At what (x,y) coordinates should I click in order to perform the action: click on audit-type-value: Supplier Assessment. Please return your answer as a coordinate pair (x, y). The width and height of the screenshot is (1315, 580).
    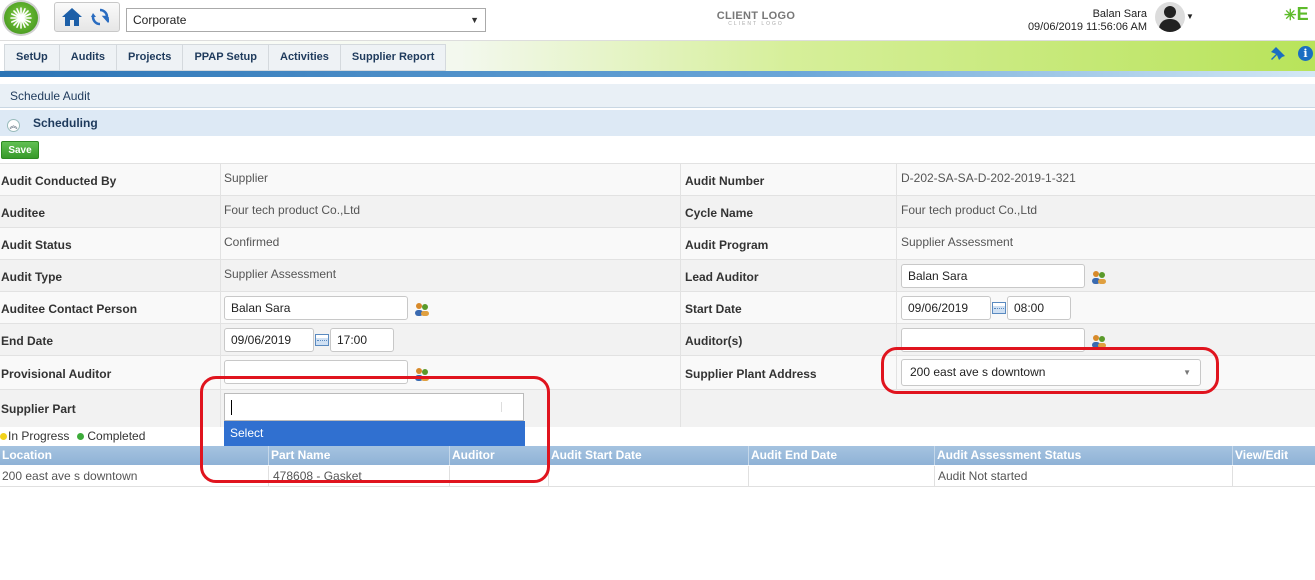
    Looking at the image, I should click on (280, 274).